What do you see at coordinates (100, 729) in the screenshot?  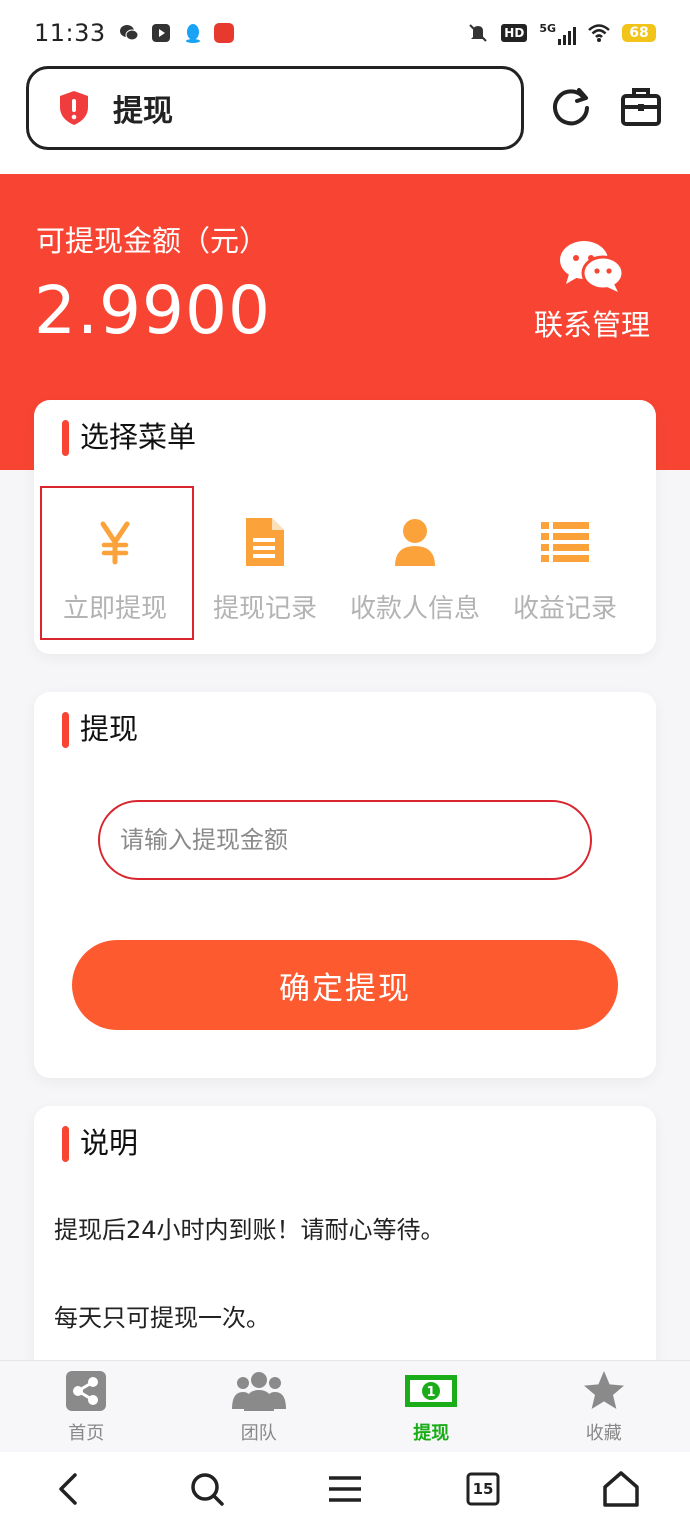 I see `withdraw-card-title: 提现` at bounding box center [100, 729].